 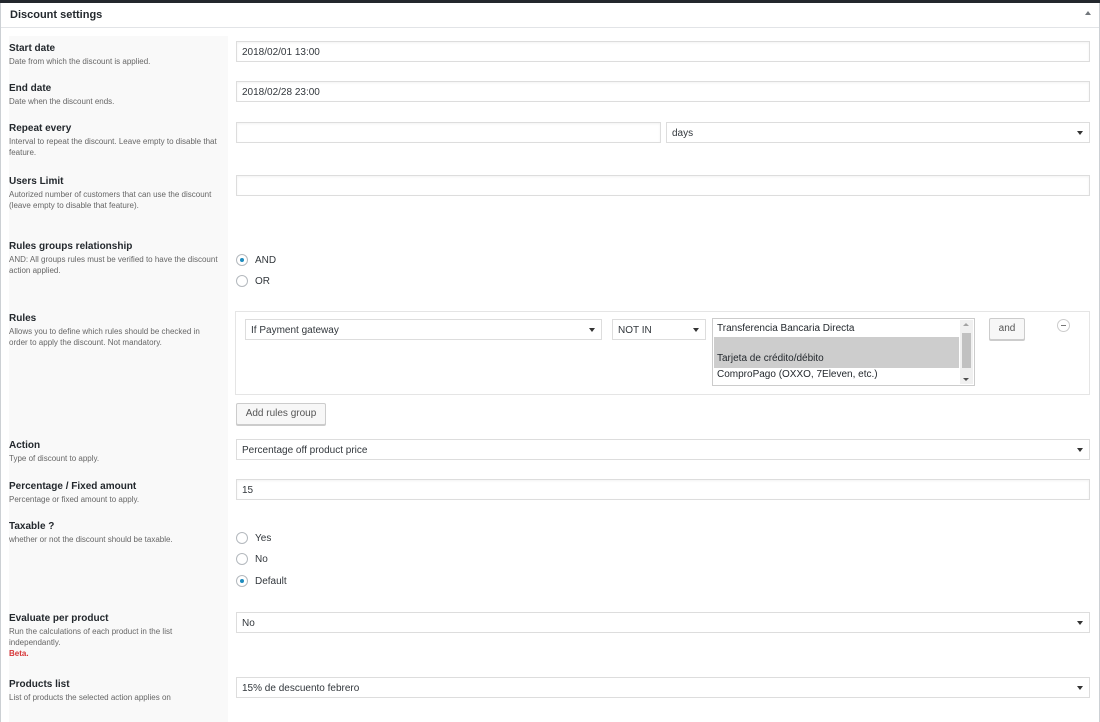 I want to click on rule-condition-value: If Payment gateway, so click(x=295, y=330).